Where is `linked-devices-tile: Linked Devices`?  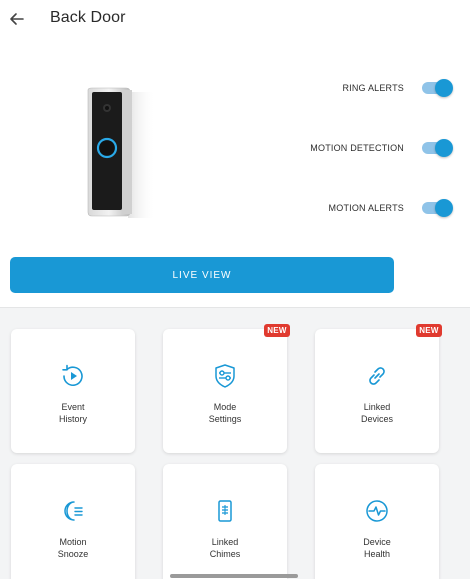 linked-devices-tile: Linked Devices is located at coordinates (377, 391).